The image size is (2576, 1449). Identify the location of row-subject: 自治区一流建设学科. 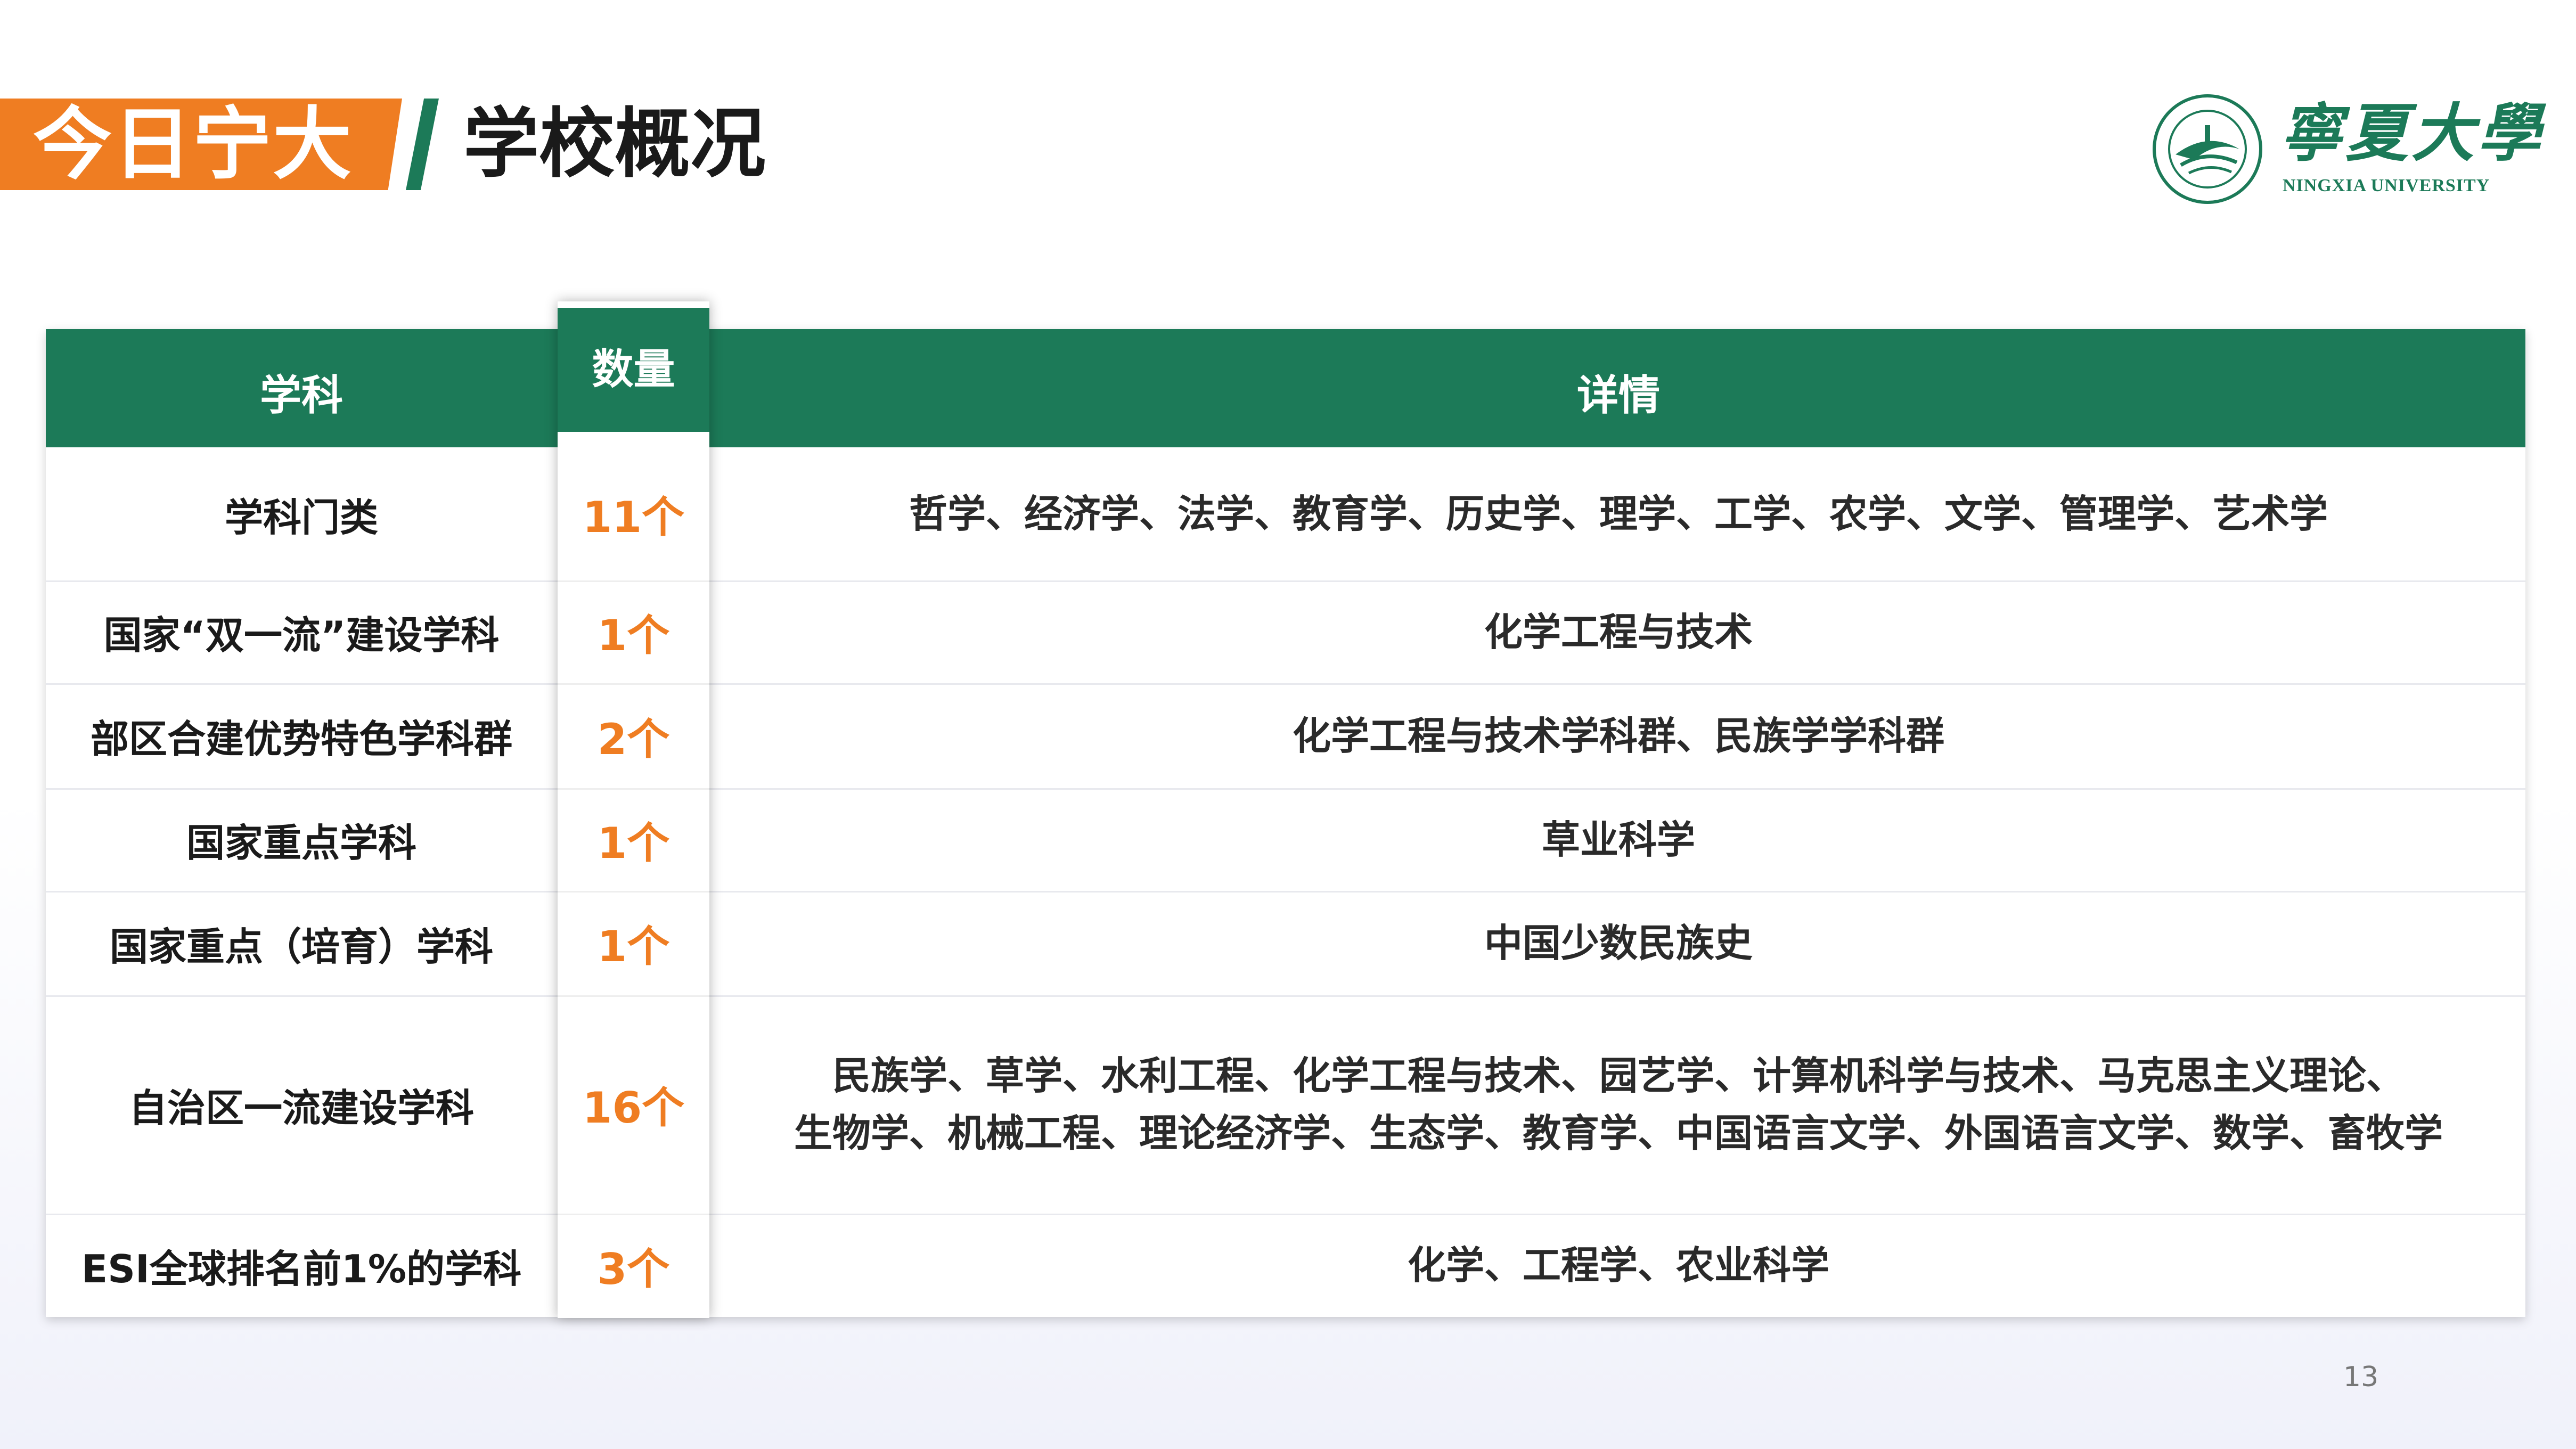
(301, 1108).